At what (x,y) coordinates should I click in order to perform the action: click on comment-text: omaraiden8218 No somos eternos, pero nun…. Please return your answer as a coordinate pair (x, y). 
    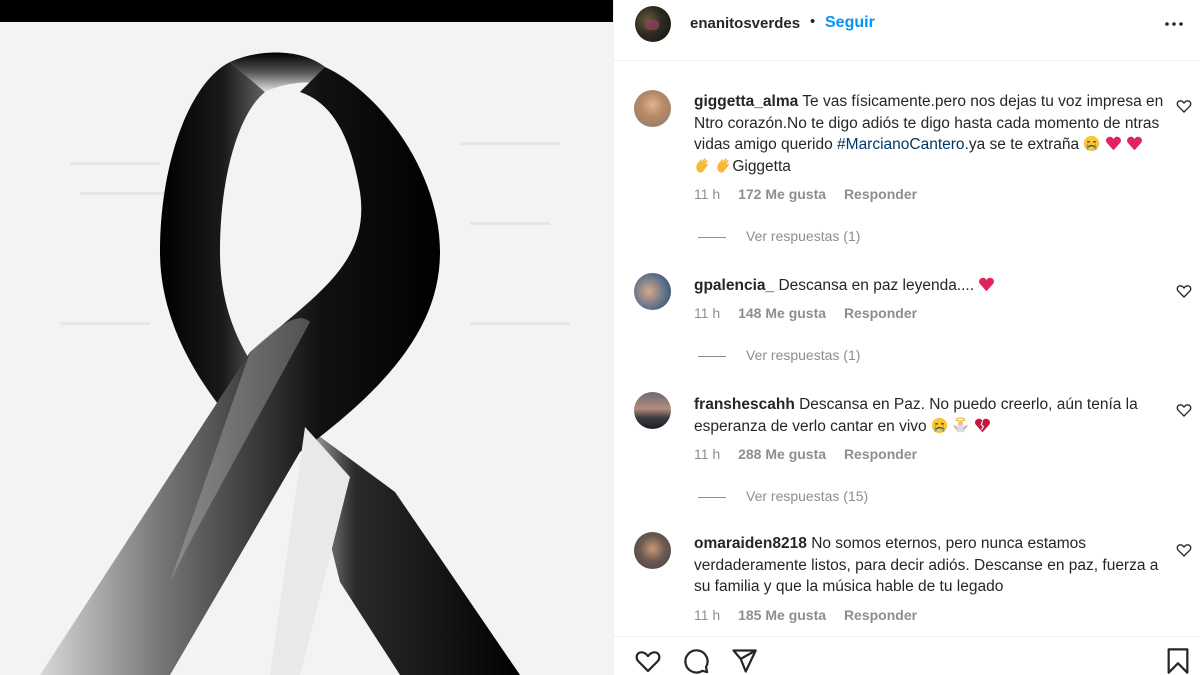
    Looking at the image, I should click on (929, 565).